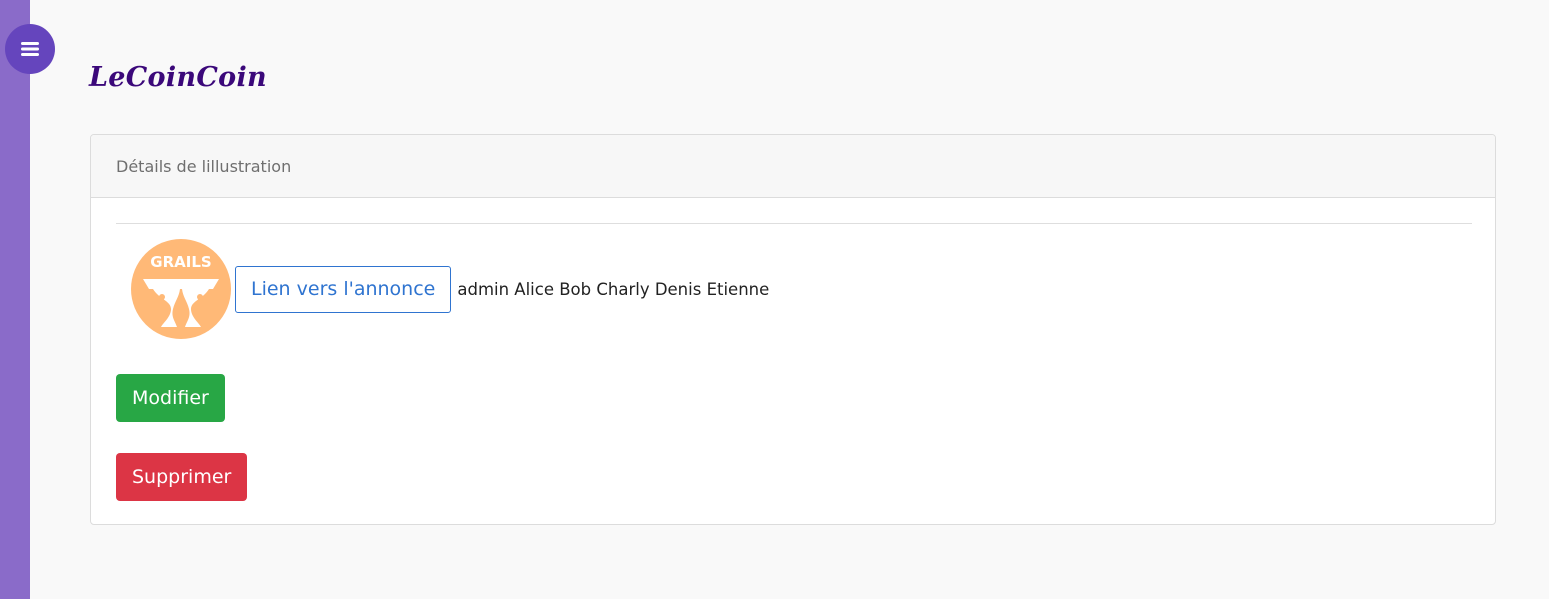 Image resolution: width=1549 pixels, height=599 pixels. What do you see at coordinates (178, 77) in the screenshot?
I see `brand-title: LeCoinCoin` at bounding box center [178, 77].